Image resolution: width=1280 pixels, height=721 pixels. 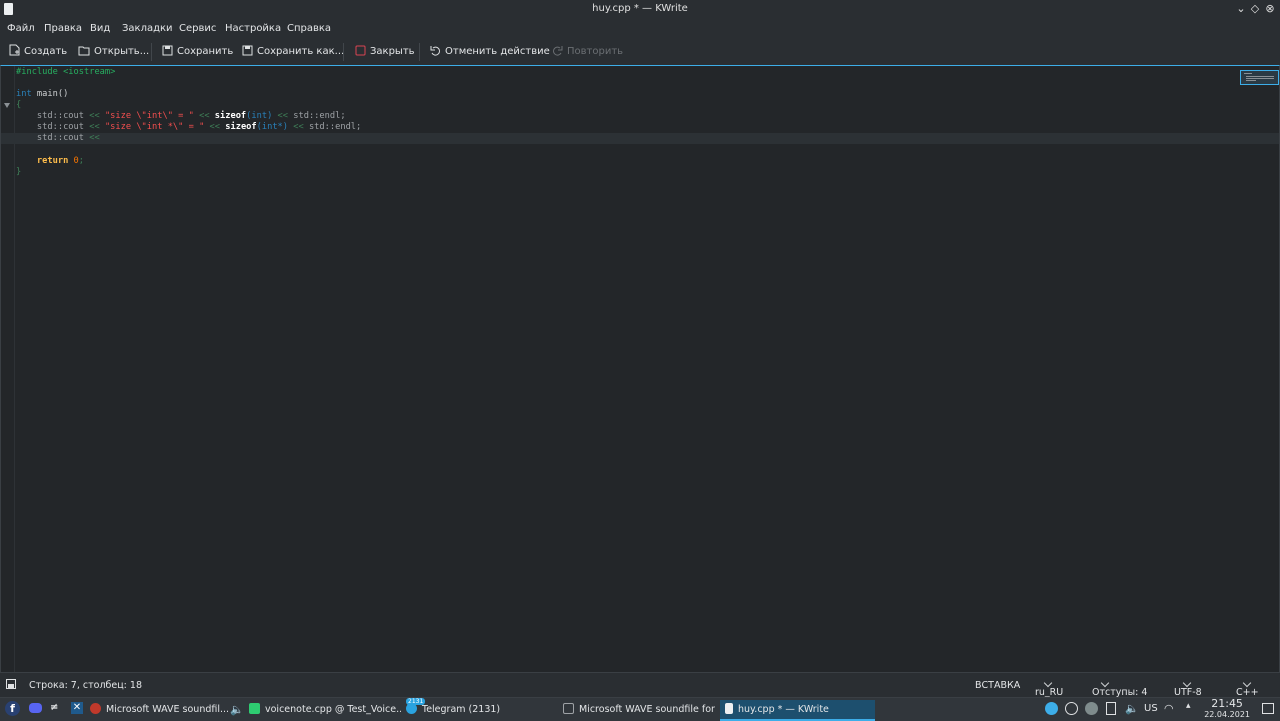 I want to click on syntax-select: C++, so click(x=1247, y=688).